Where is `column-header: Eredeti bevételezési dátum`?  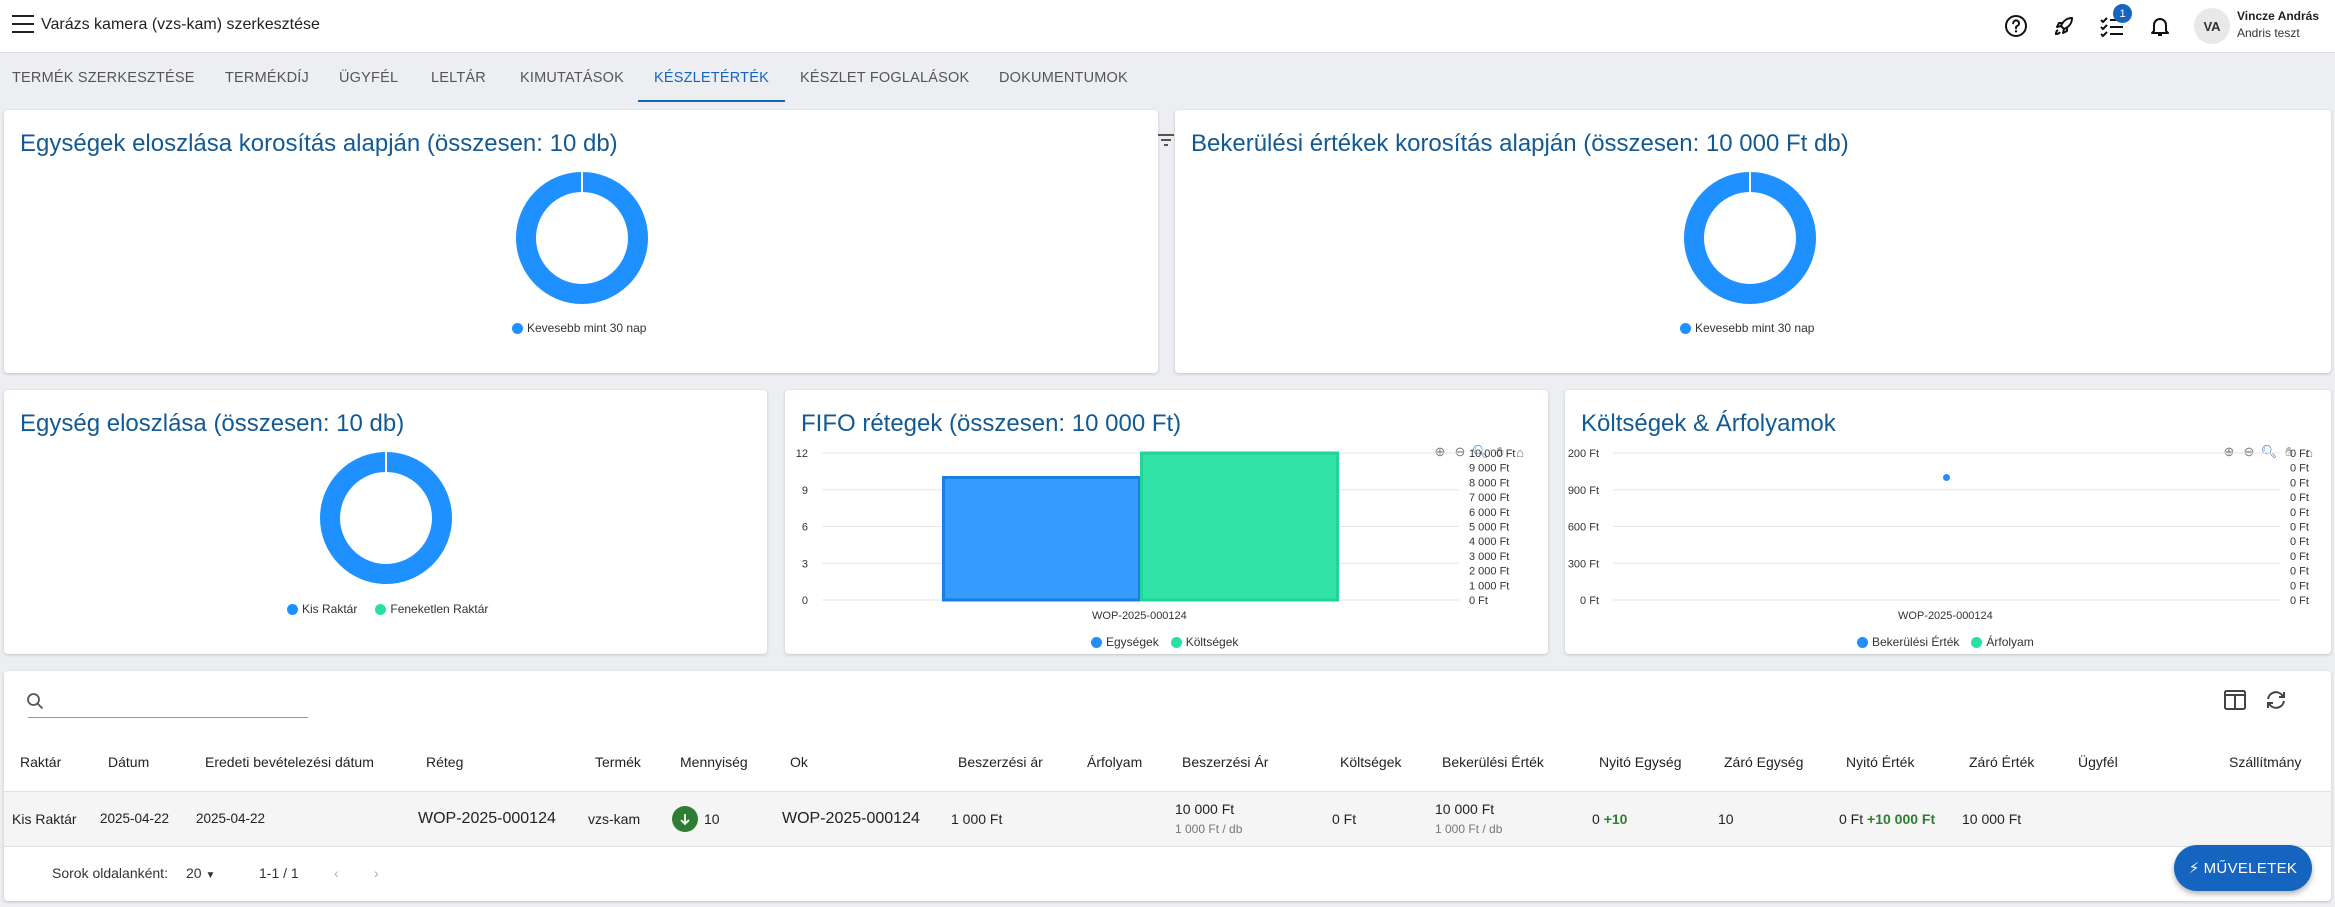 column-header: Eredeti bevételezési dátum is located at coordinates (289, 762).